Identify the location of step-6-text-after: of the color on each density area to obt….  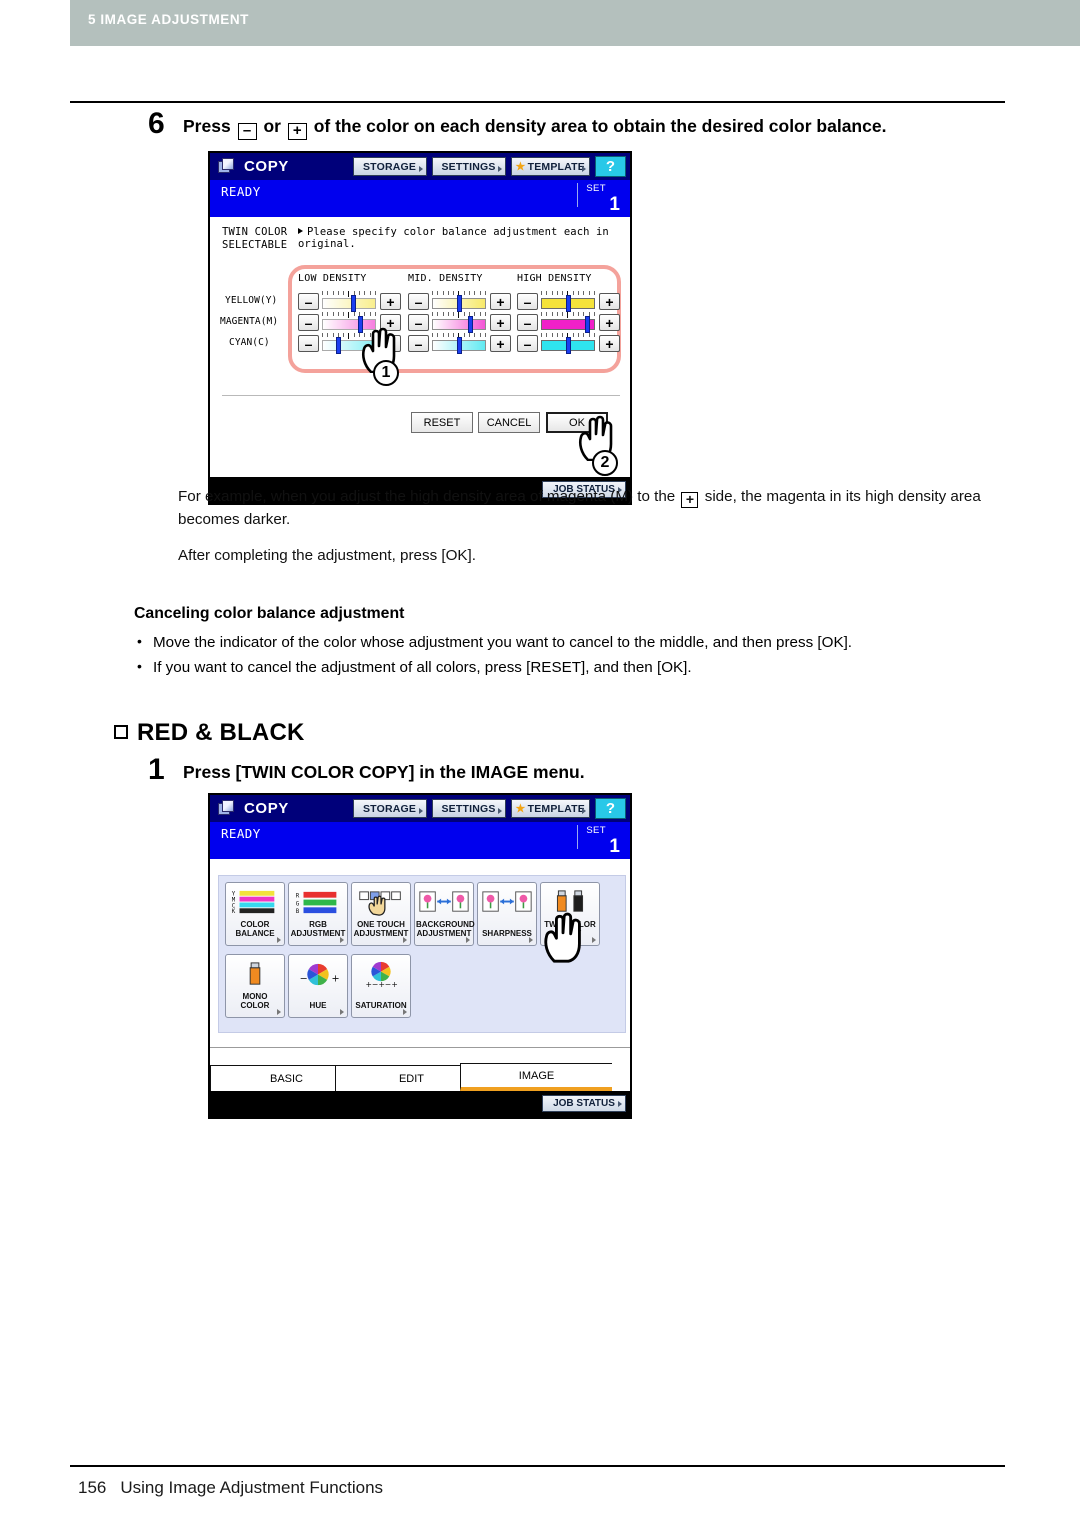
(600, 126).